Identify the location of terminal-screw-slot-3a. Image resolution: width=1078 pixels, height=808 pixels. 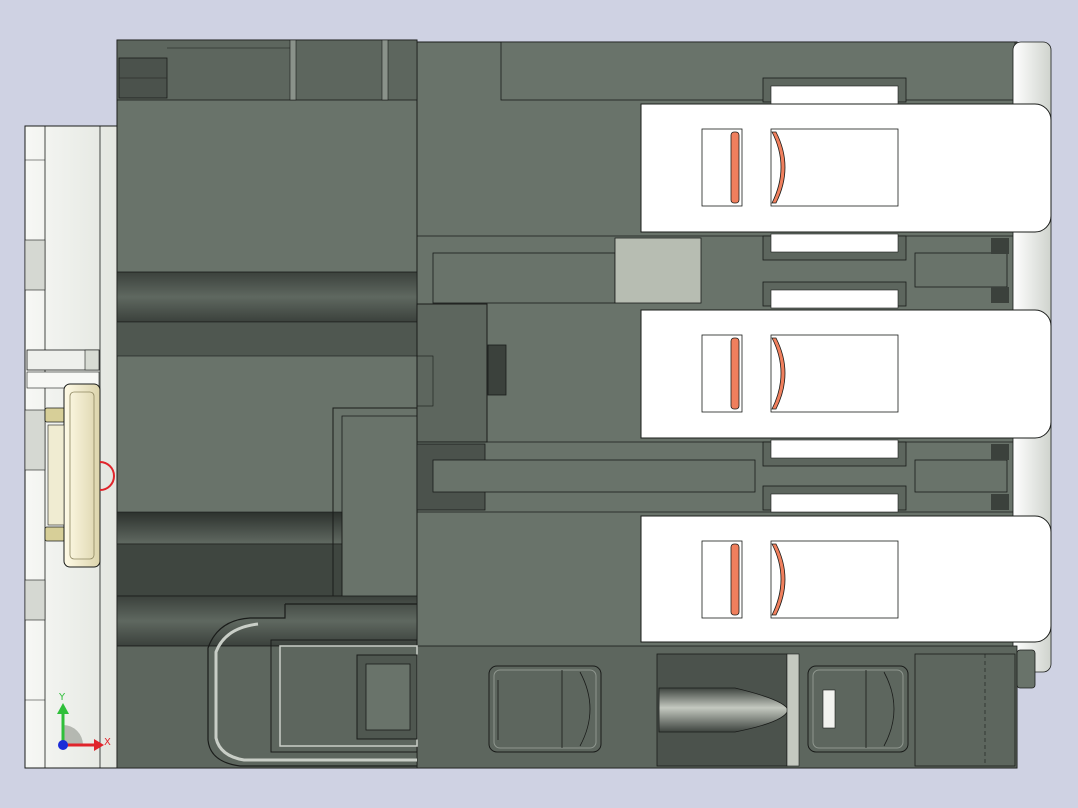
(735, 579).